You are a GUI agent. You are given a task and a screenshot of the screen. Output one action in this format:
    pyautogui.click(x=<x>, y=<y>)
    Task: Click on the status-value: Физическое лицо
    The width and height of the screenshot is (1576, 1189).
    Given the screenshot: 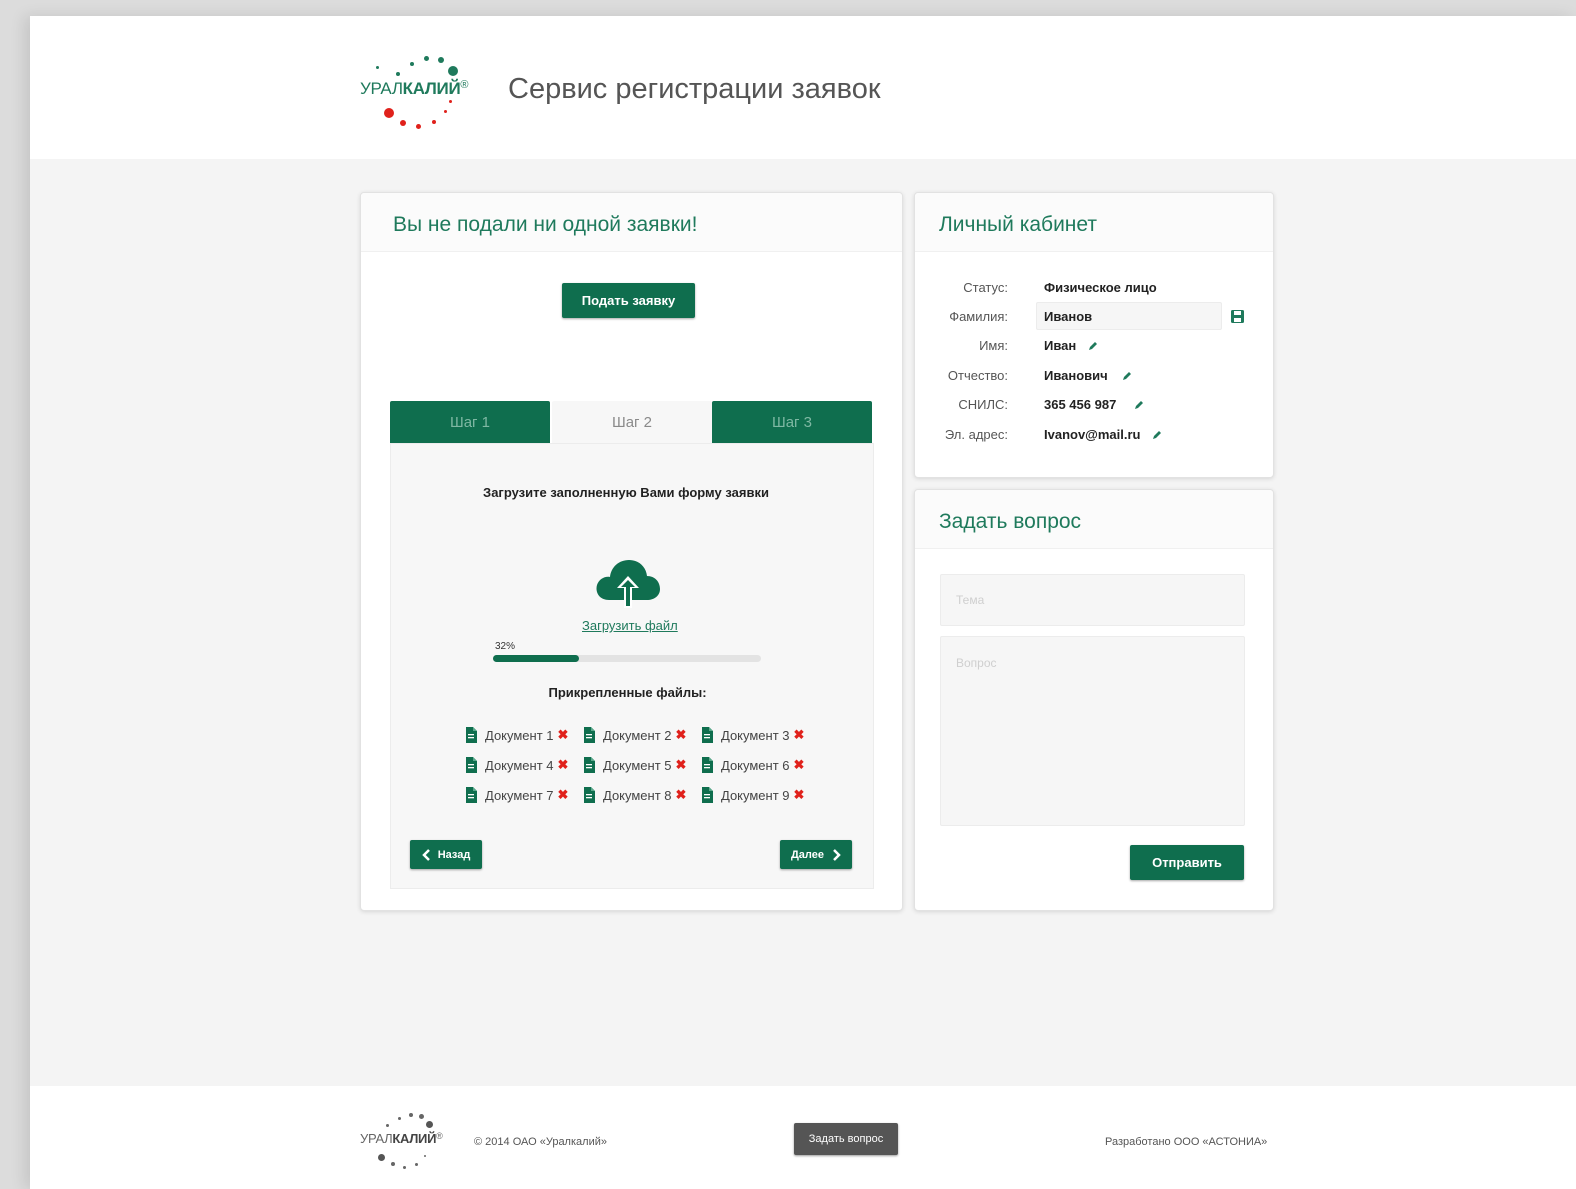 What is the action you would take?
    pyautogui.click(x=1100, y=287)
    